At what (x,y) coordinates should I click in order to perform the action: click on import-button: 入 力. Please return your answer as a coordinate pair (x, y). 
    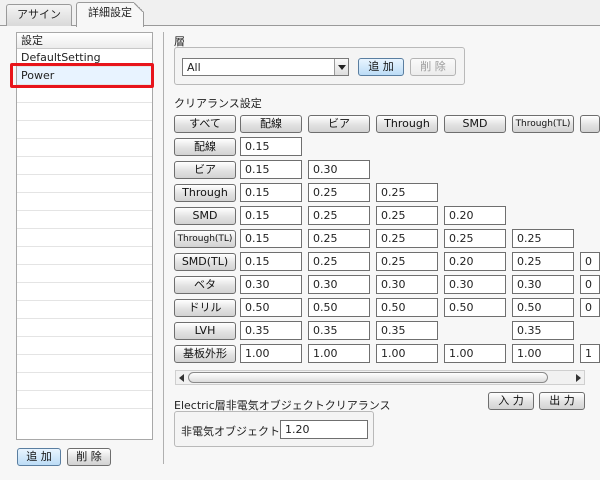
    Looking at the image, I should click on (511, 401).